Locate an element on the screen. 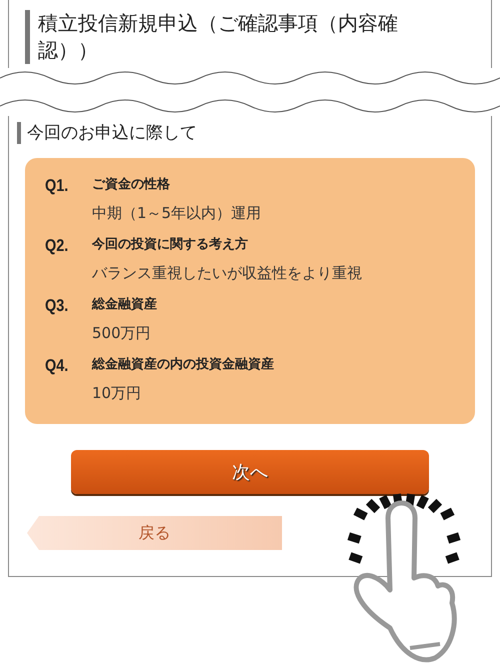  next-button: 次へ is located at coordinates (250, 472).